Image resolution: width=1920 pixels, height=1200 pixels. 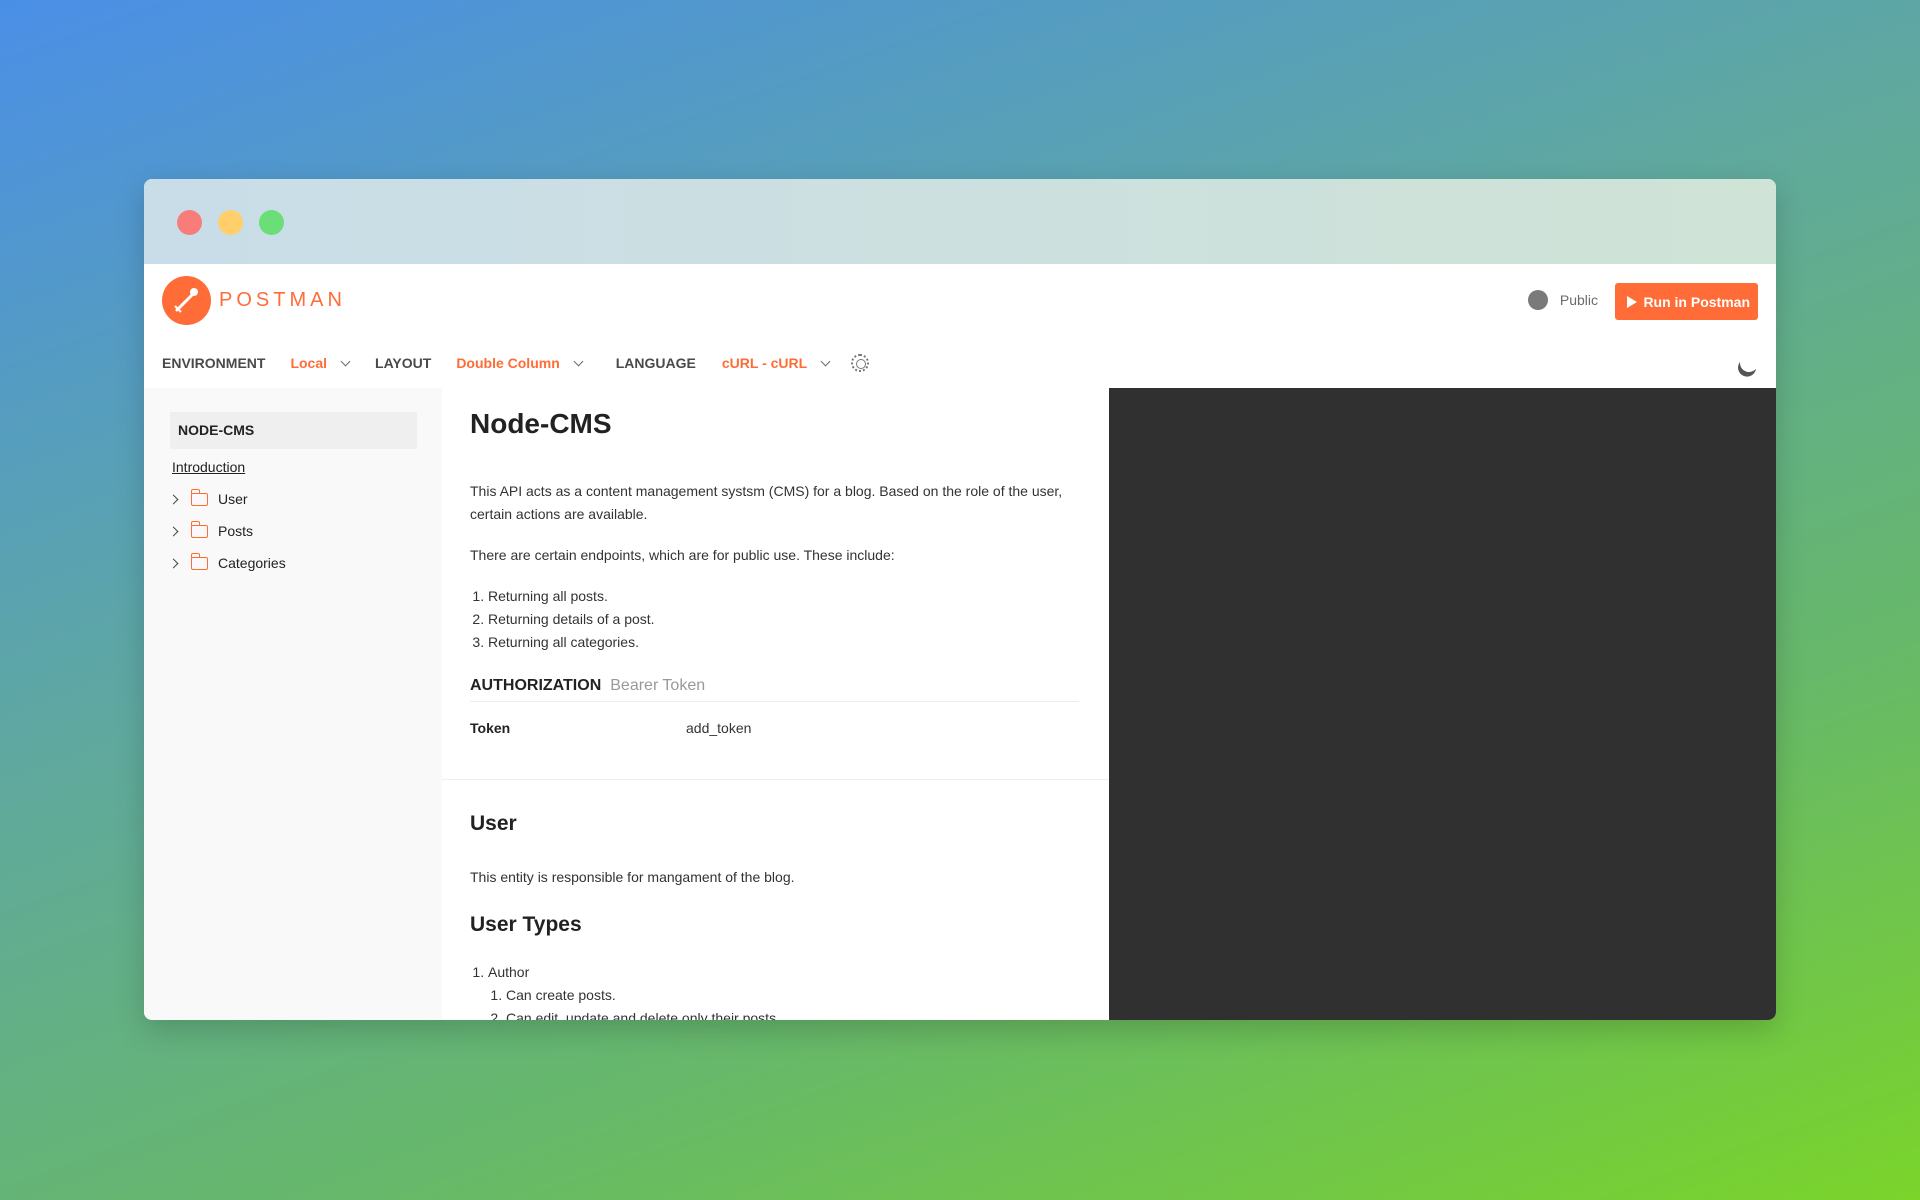 What do you see at coordinates (214, 363) in the screenshot?
I see `environment-label: ENVIRONMENT` at bounding box center [214, 363].